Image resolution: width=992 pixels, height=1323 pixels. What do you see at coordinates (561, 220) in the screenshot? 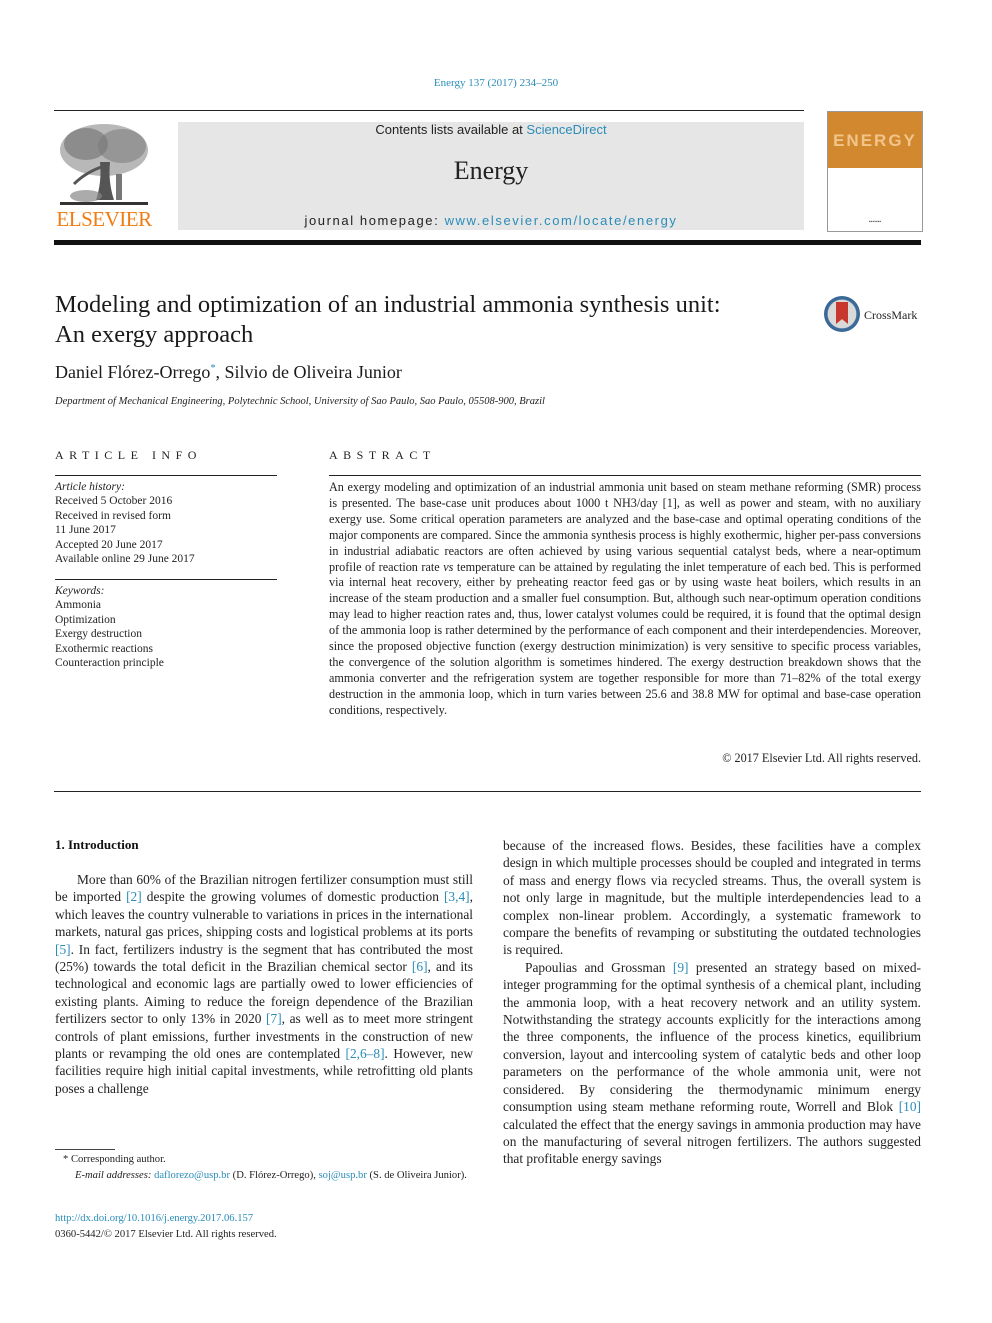
I see `journal-homepage-link: www.elsevier.com/locate/energy` at bounding box center [561, 220].